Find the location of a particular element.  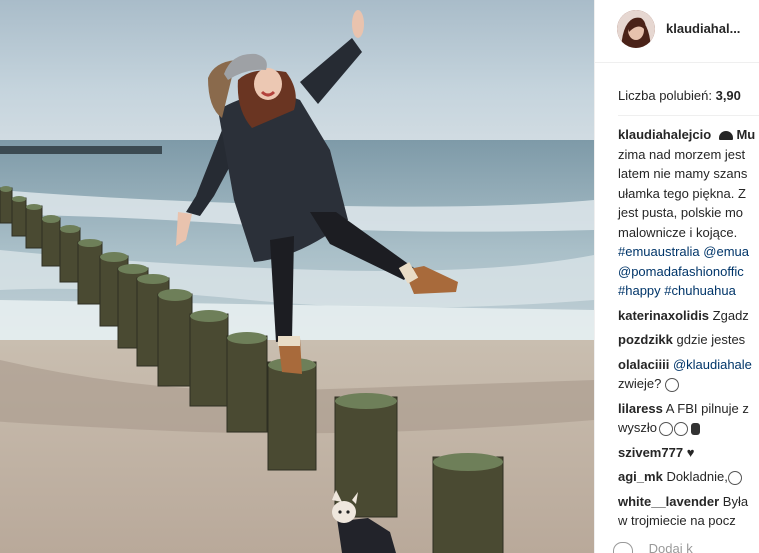

comment: katerinaxolidis Zgadz is located at coordinates (688, 316).